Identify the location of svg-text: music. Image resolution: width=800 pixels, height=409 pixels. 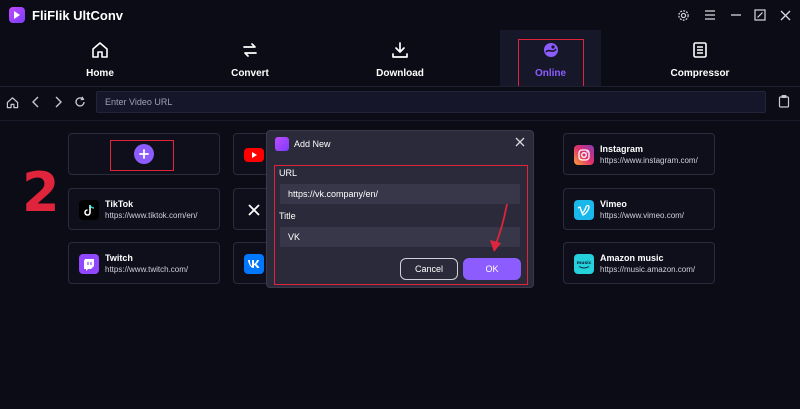
(584, 263).